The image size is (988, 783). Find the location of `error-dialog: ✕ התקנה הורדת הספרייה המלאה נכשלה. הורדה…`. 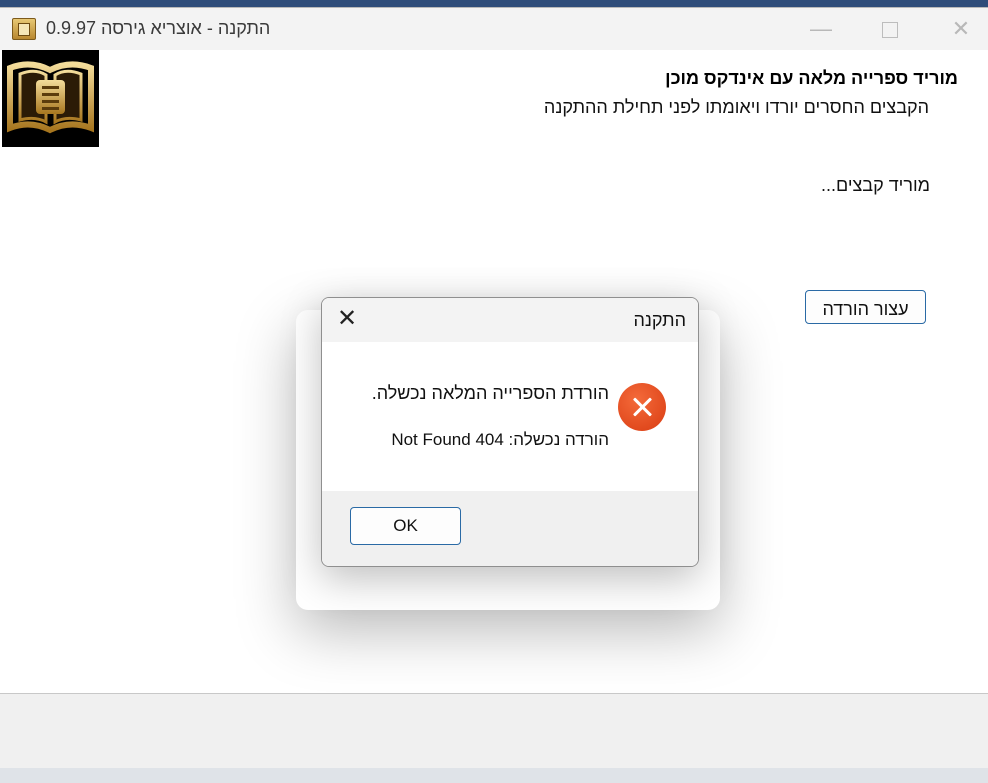

error-dialog: ✕ התקנה הורדת הספרייה המלאה נכשלה. הורדה… is located at coordinates (510, 432).